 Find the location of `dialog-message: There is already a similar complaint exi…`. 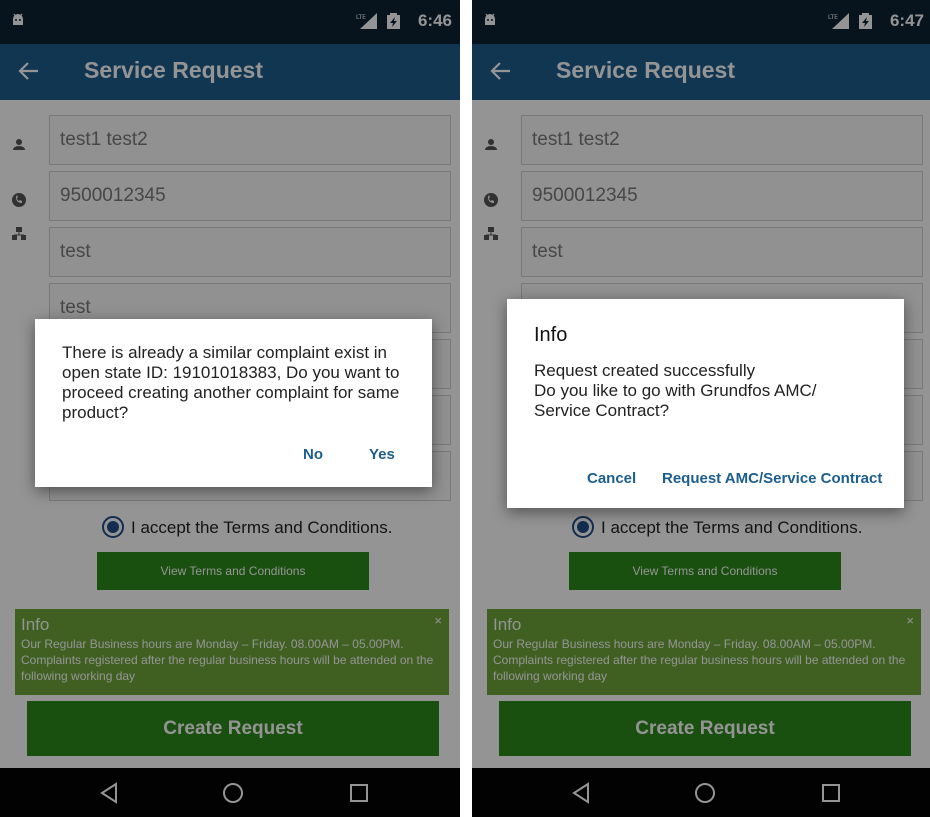

dialog-message: There is already a similar complaint exi… is located at coordinates (231, 382).